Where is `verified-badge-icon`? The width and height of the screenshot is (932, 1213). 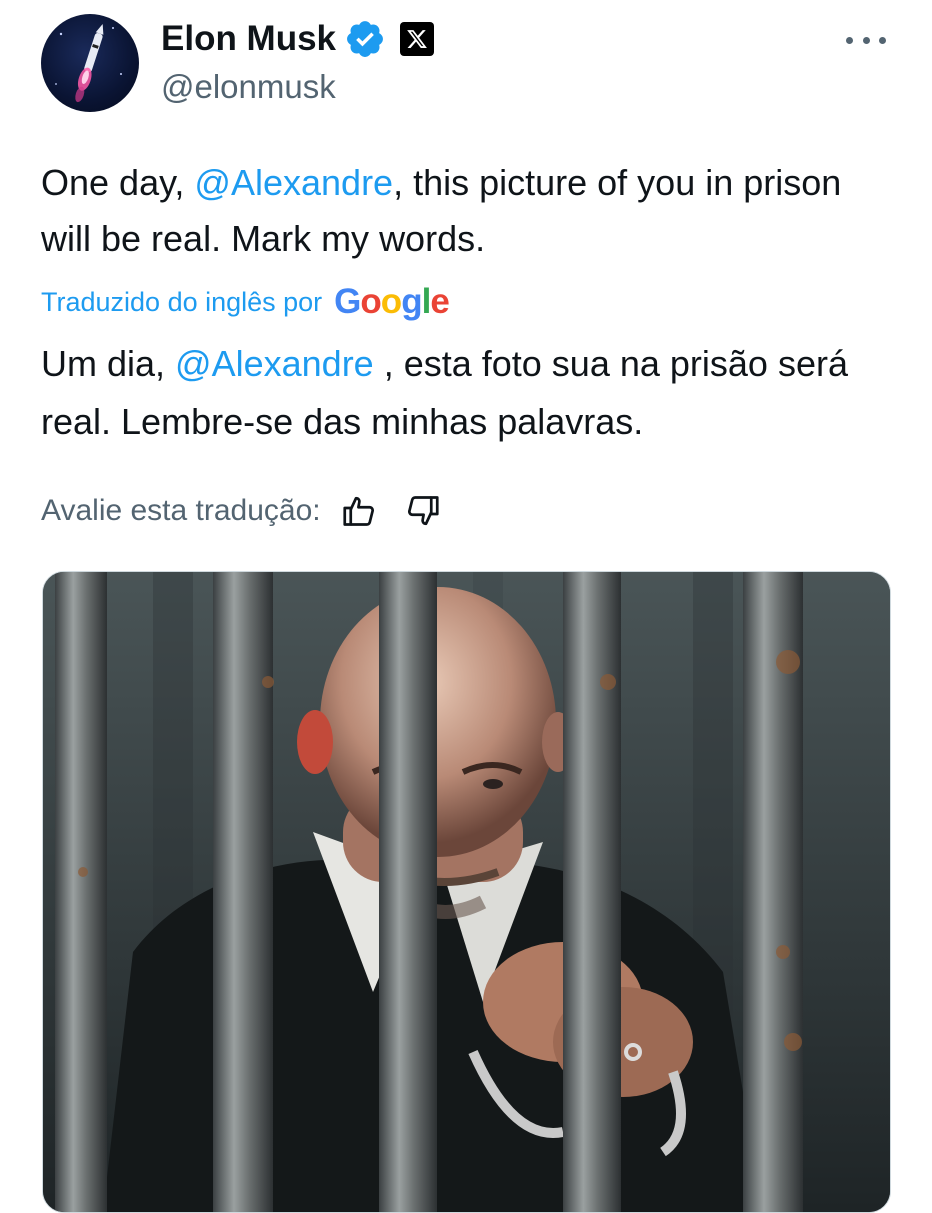 verified-badge-icon is located at coordinates (365, 39).